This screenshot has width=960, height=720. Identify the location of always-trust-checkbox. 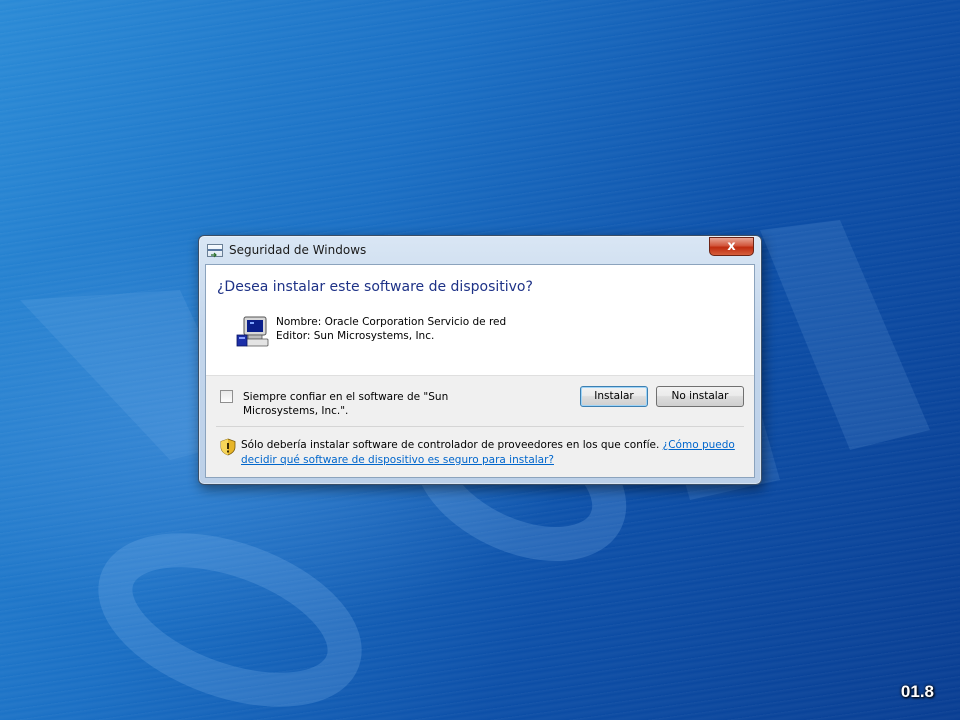
(226, 396).